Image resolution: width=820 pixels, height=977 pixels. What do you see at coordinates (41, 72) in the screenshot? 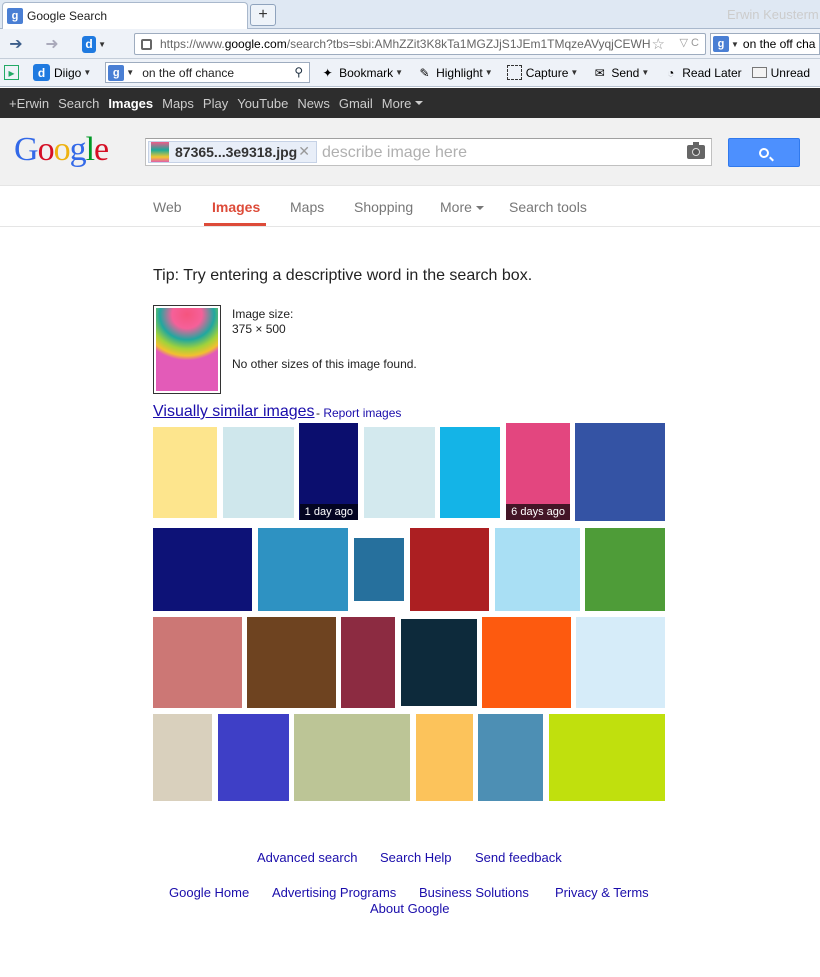
I see `diigo-logo-icon: d` at bounding box center [41, 72].